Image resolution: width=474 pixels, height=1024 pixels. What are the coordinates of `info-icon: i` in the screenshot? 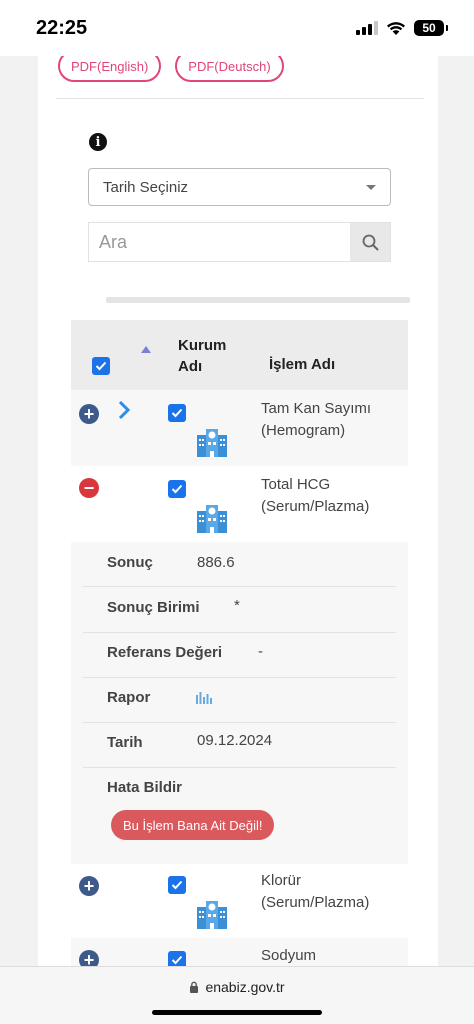 It's located at (98, 142).